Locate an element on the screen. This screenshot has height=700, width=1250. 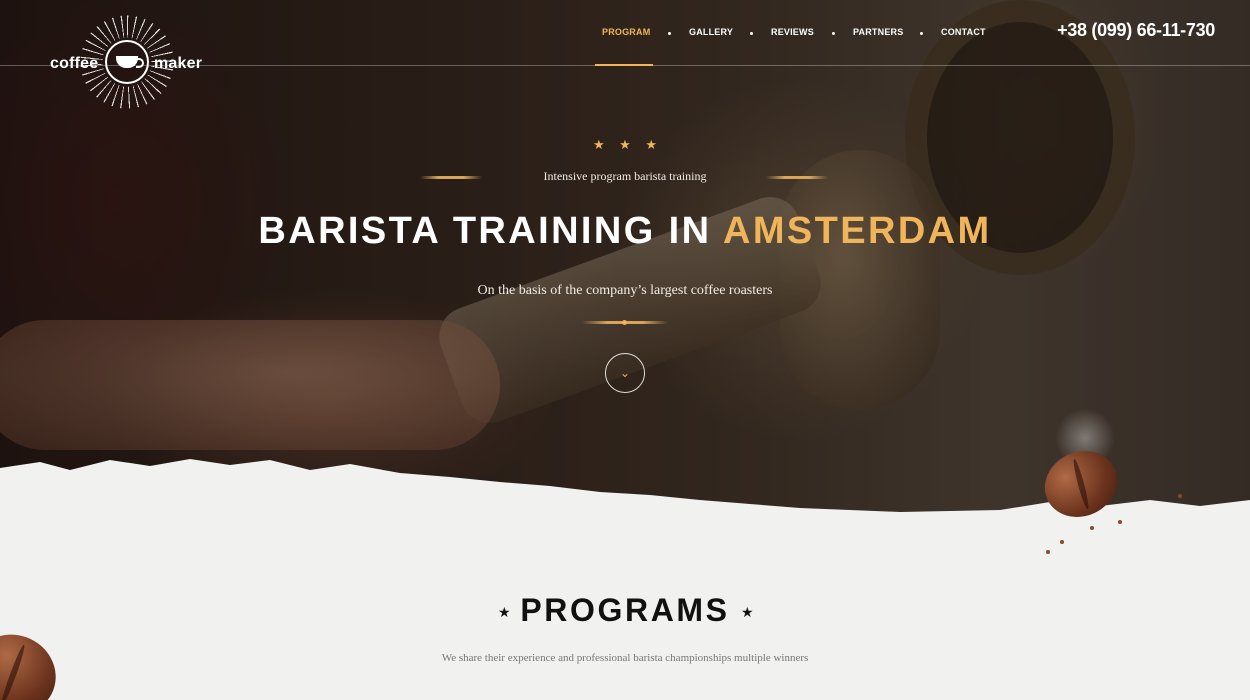
scroll-down-button: ⌄ is located at coordinates (625, 373).